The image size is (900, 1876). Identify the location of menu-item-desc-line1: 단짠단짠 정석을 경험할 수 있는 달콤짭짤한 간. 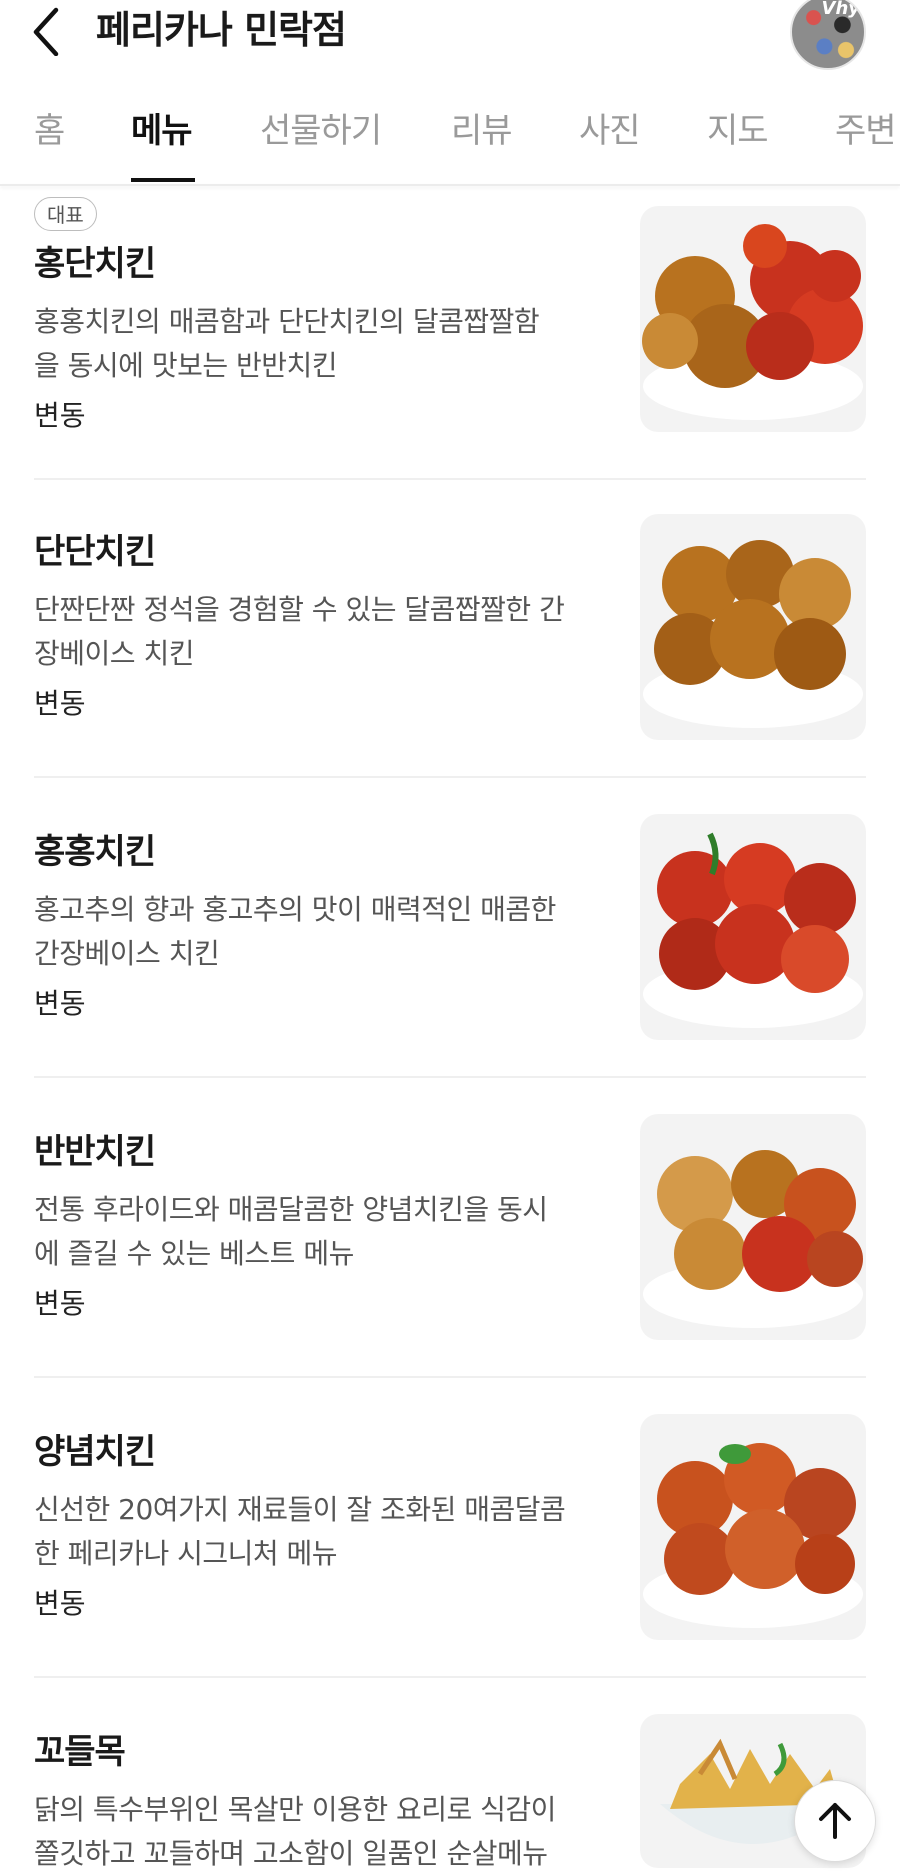
(299, 609).